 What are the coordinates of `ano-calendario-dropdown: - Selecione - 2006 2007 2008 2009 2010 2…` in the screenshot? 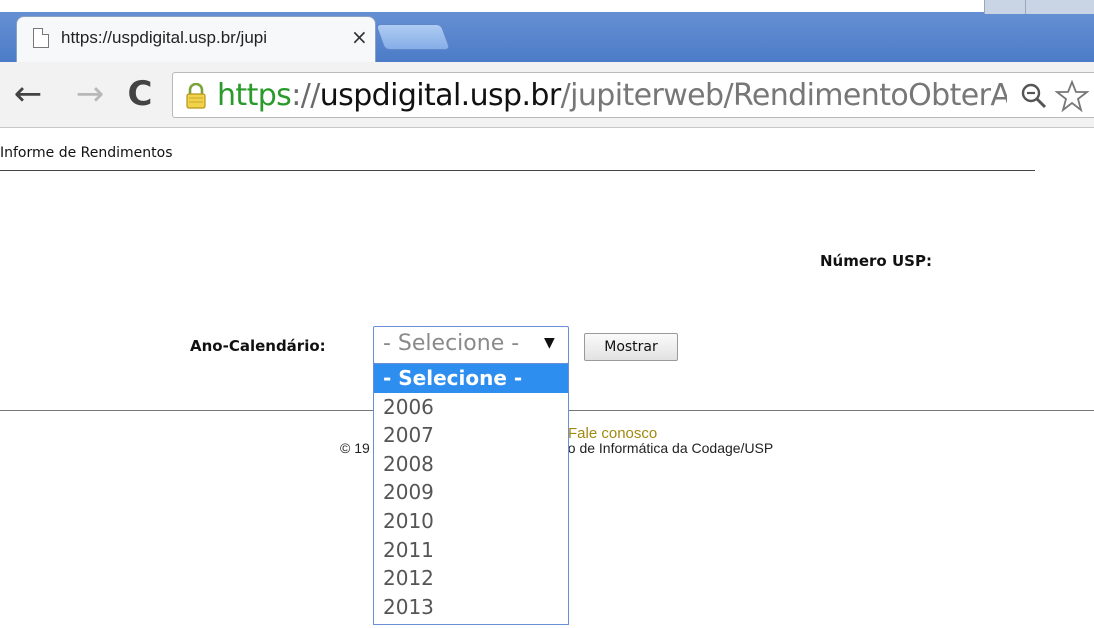 It's located at (471, 494).